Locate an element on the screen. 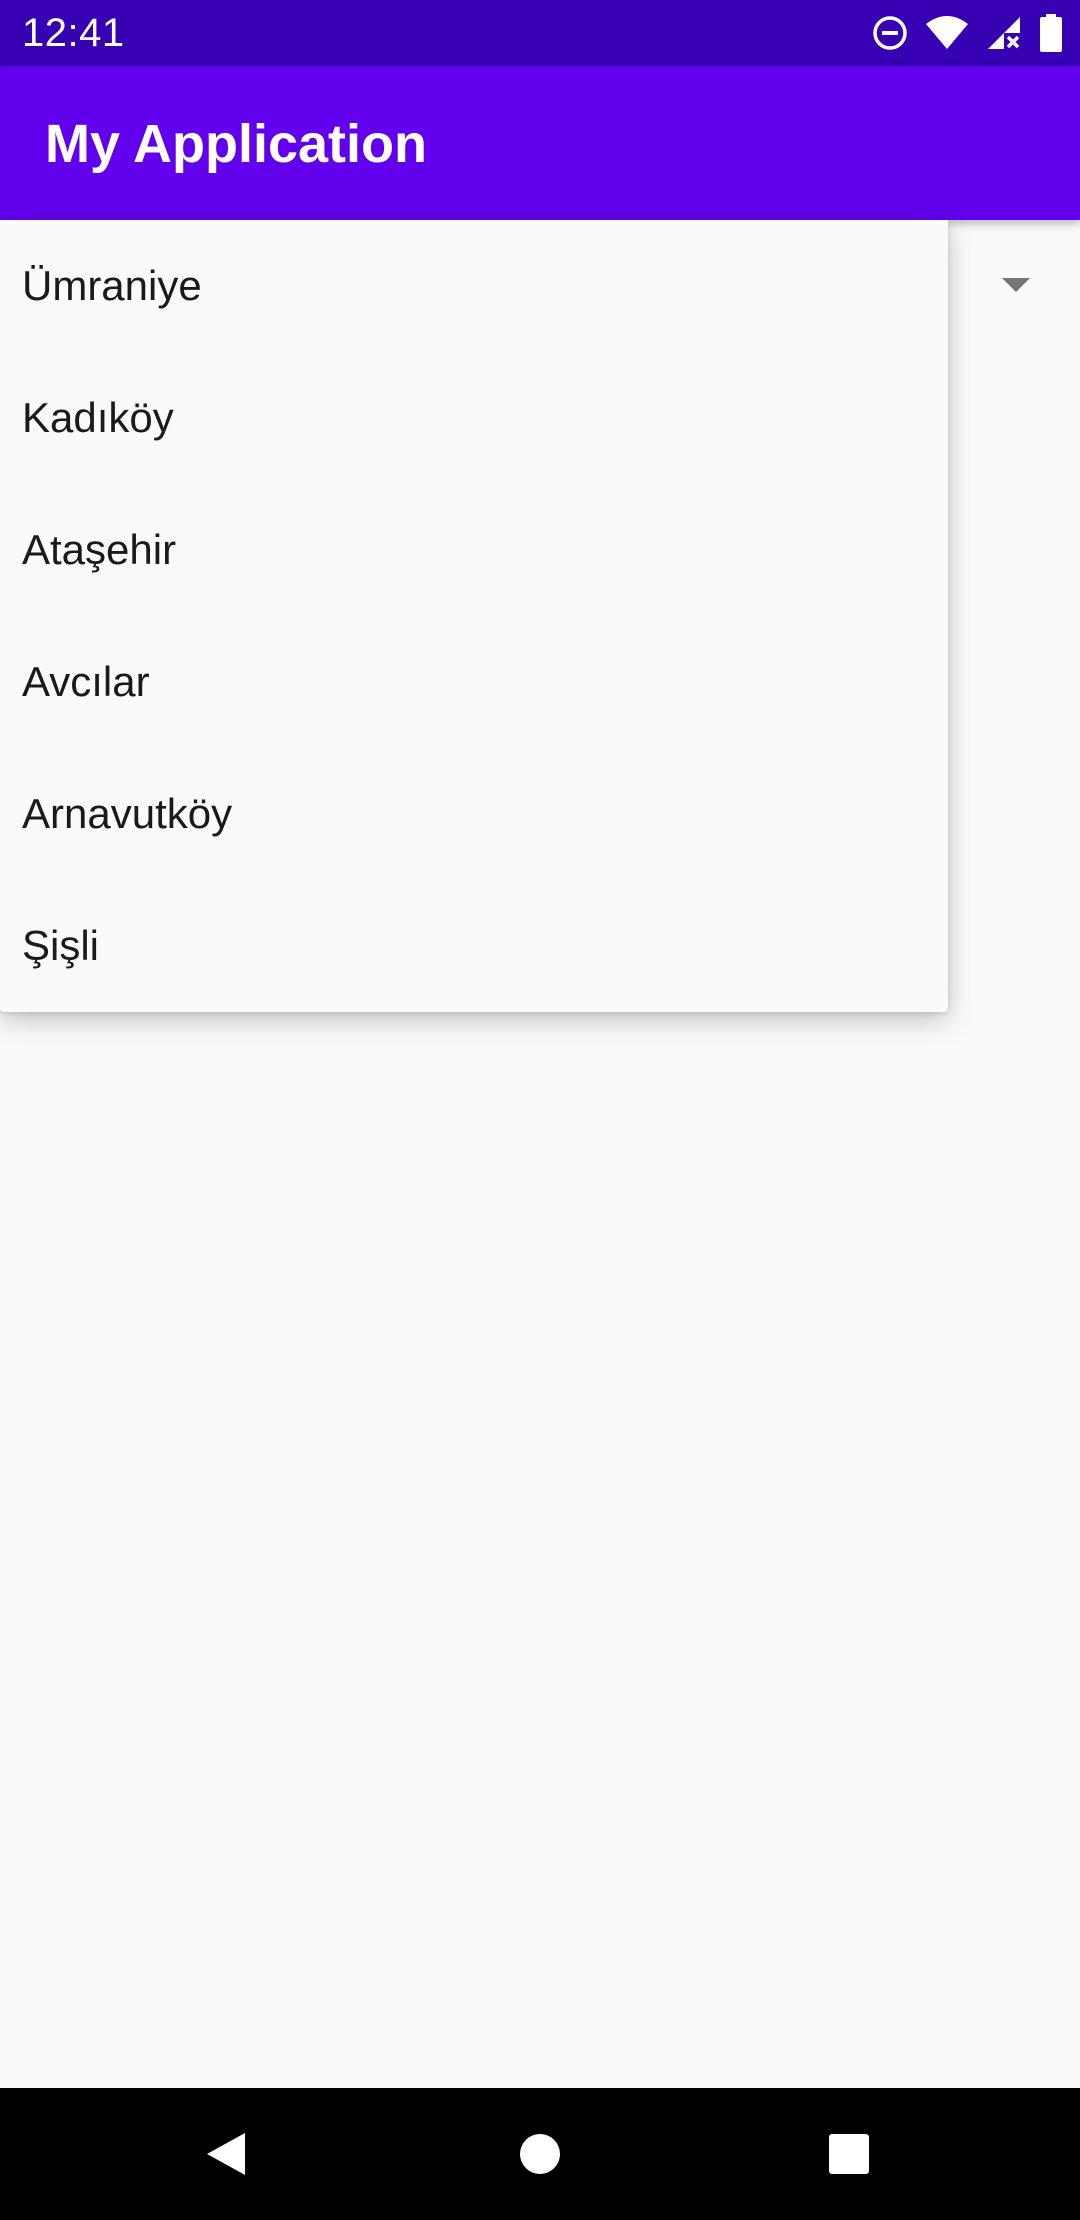  battery-icon is located at coordinates (1051, 33).